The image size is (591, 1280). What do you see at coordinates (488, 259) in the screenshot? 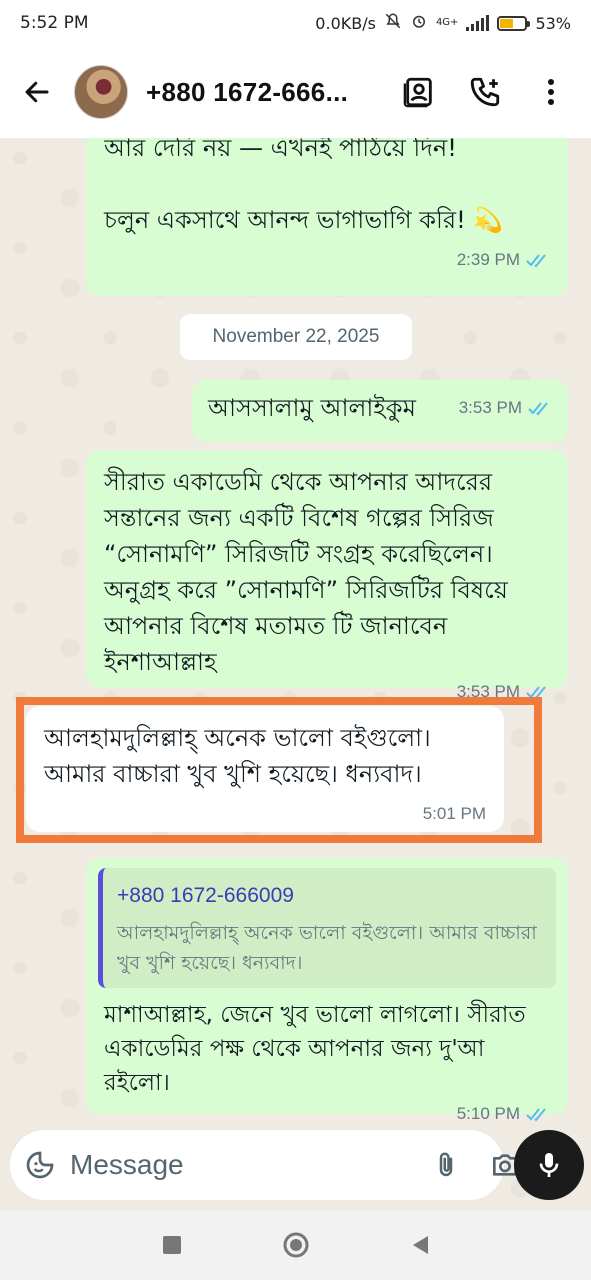
I see `message-time: 2:39 PM` at bounding box center [488, 259].